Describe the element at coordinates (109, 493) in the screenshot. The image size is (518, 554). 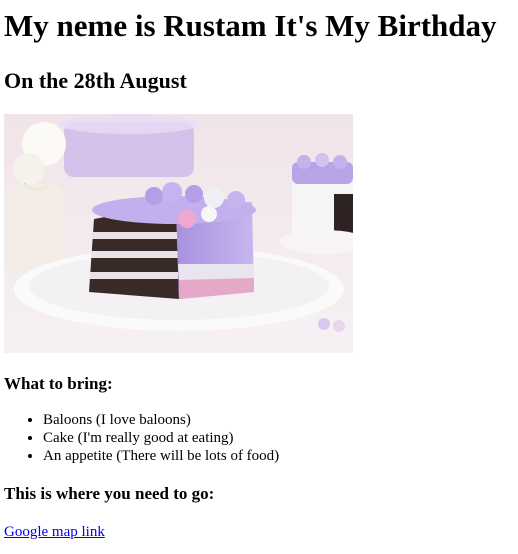
I see `directions-heading: This is where you need to go:` at that location.